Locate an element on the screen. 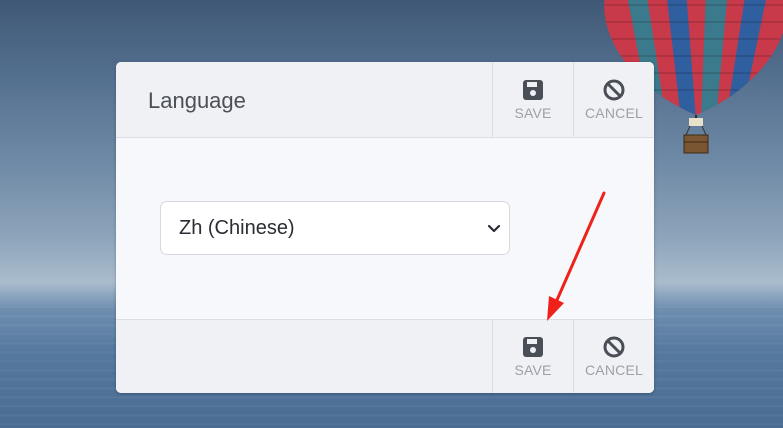  dialog-title: Language is located at coordinates (197, 100).